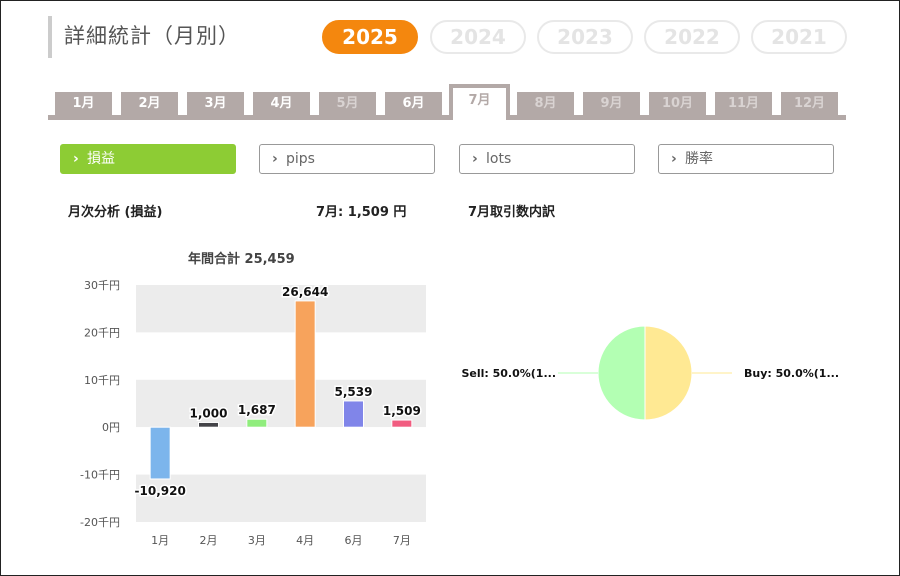  I want to click on x-tick-label: 4月, so click(305, 540).